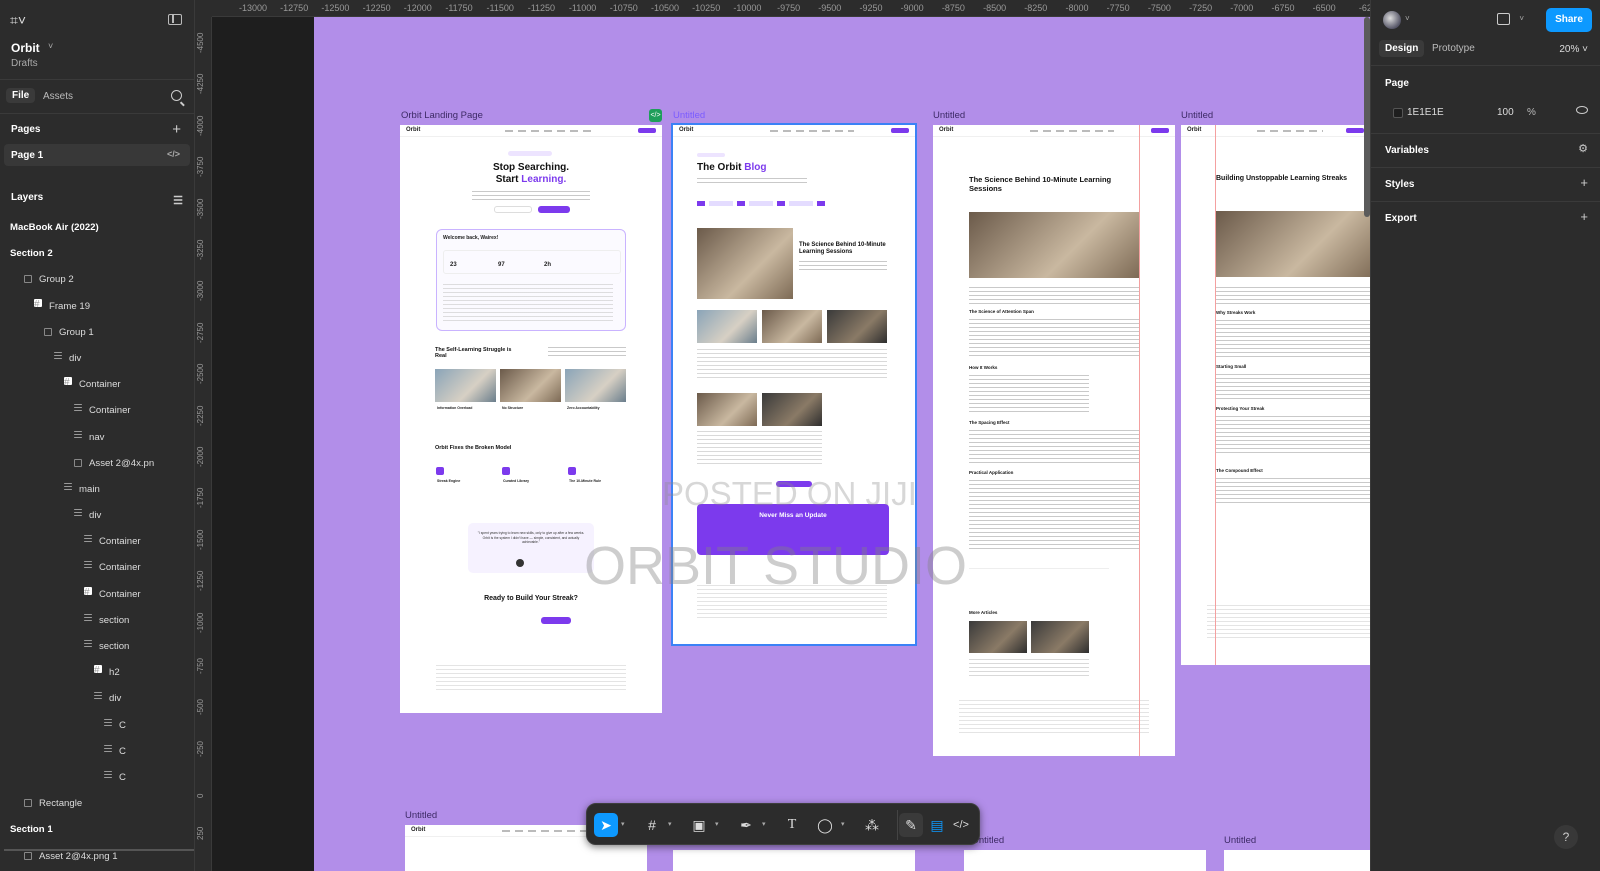  Describe the element at coordinates (97, 803) in the screenshot. I see `layer-item: Rectangle` at that location.